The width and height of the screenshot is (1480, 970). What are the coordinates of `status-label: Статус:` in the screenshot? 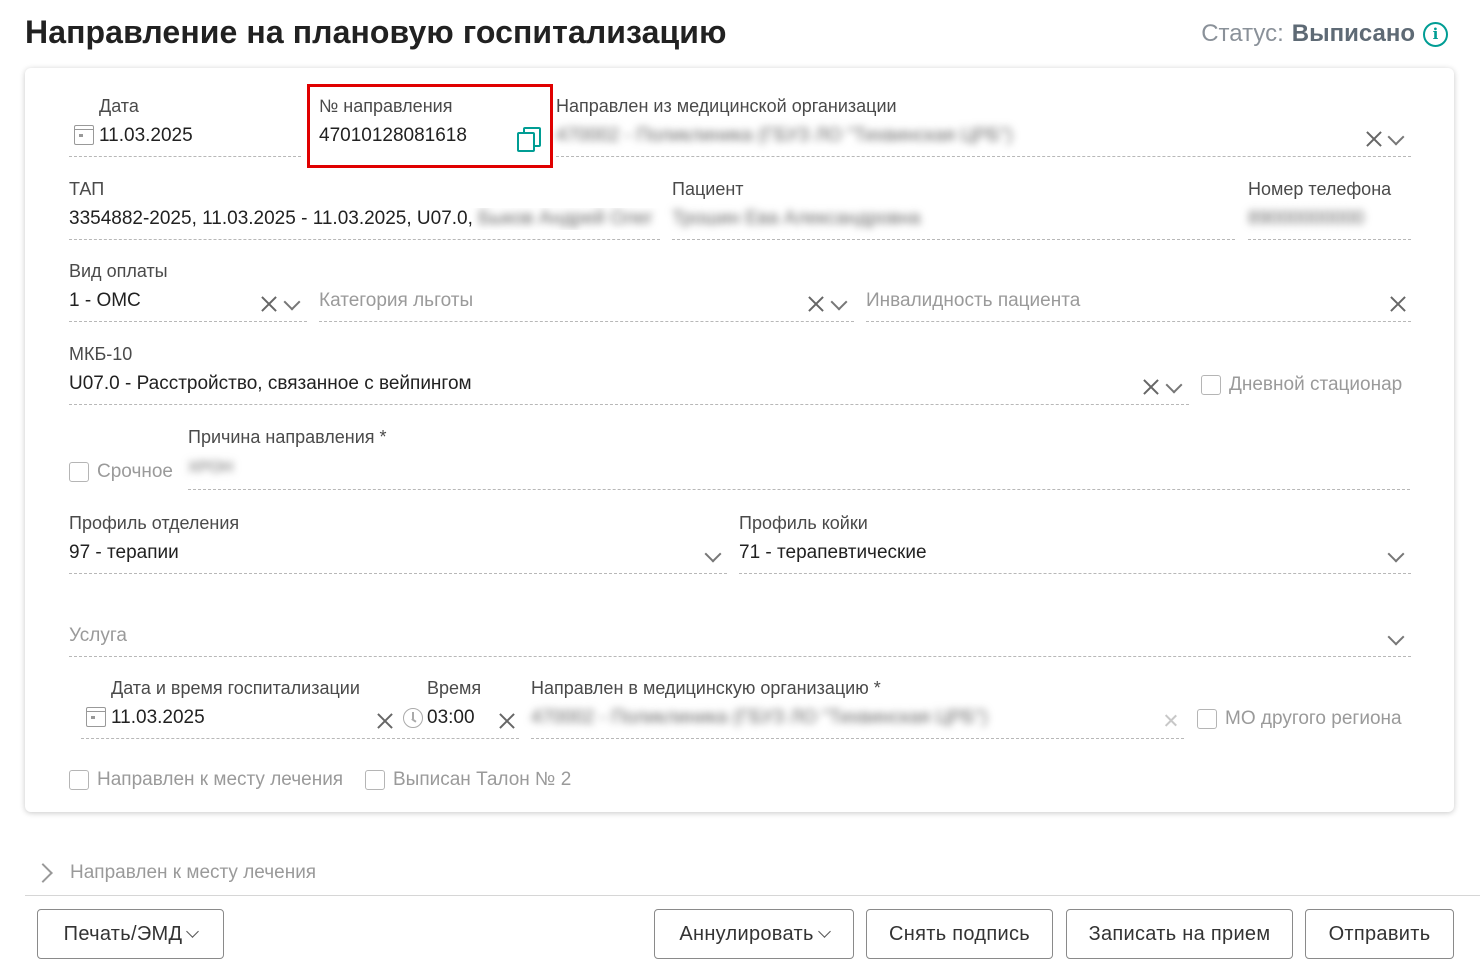 It's located at (1242, 33).